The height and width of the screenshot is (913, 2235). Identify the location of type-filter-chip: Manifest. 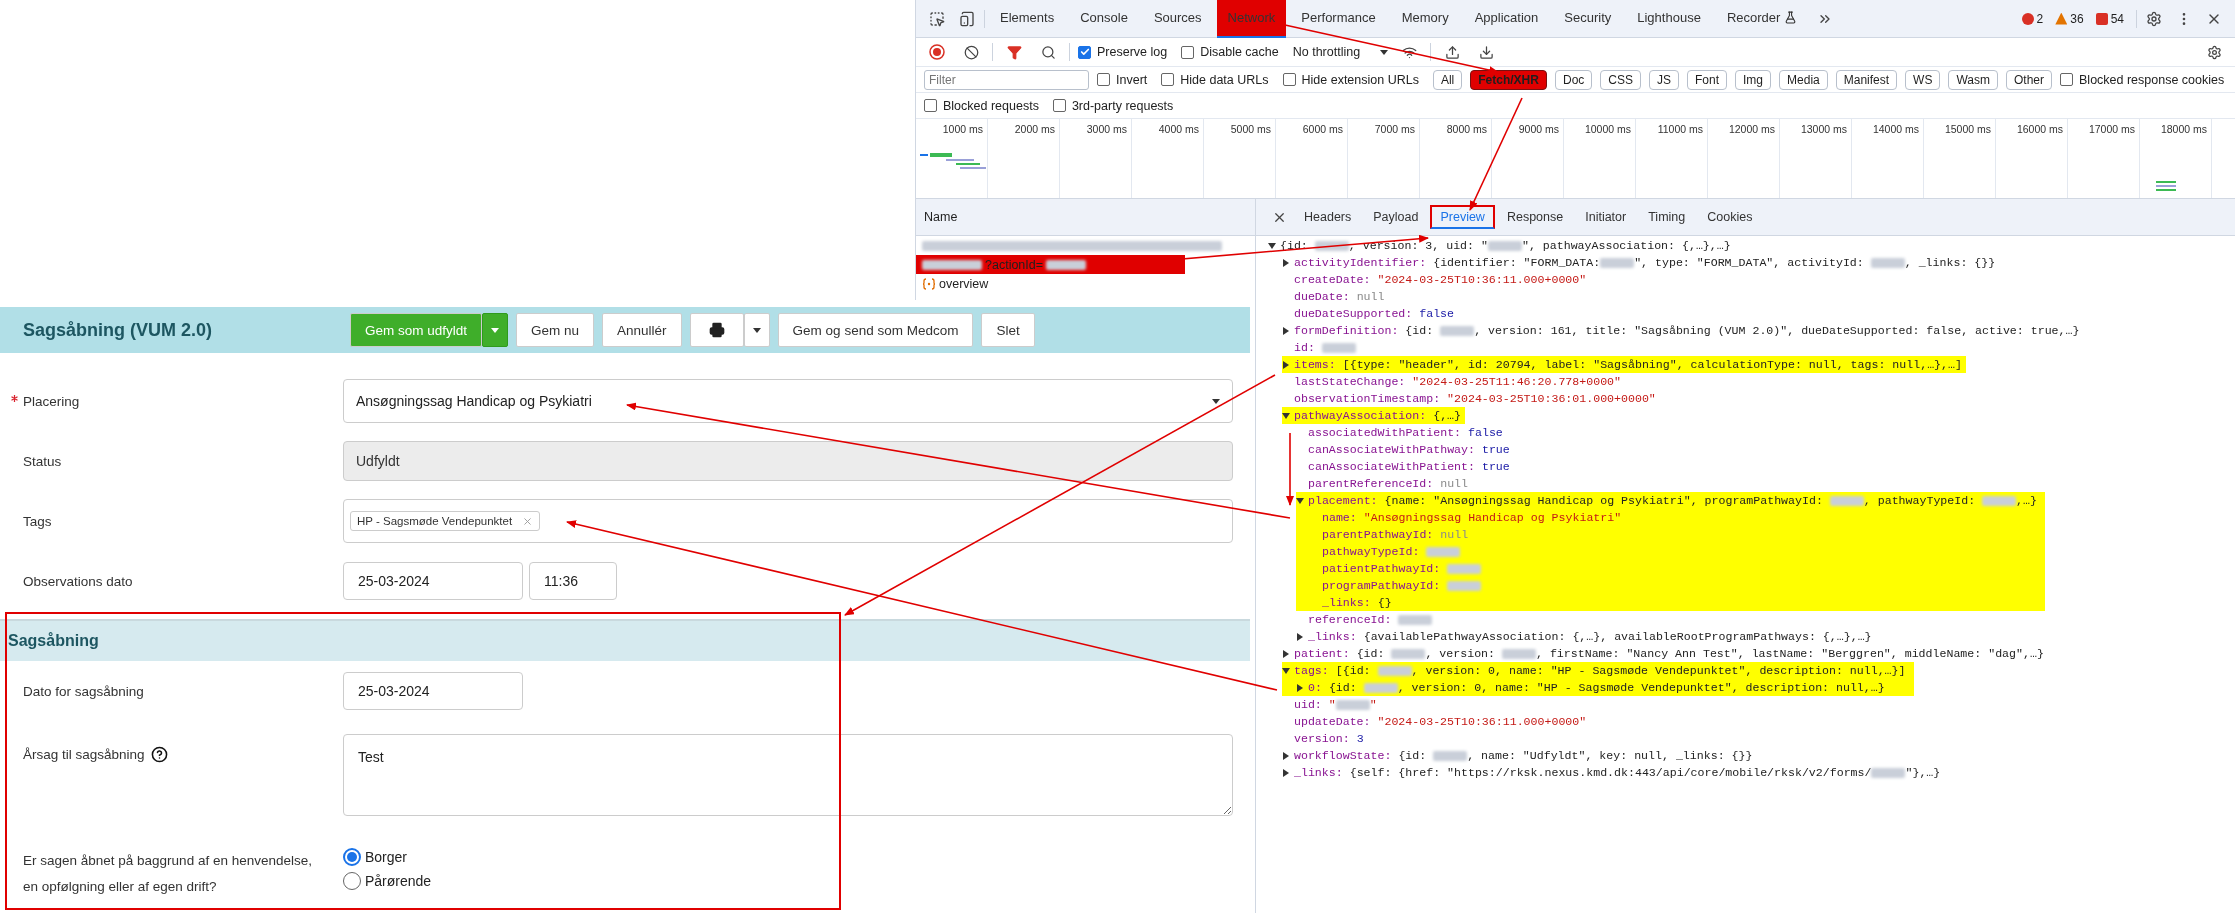
(1866, 79).